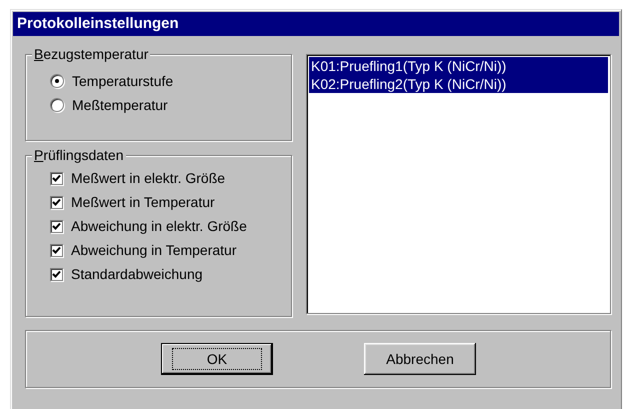  What do you see at coordinates (123, 81) in the screenshot?
I see `radio-label: Temperaturstufe` at bounding box center [123, 81].